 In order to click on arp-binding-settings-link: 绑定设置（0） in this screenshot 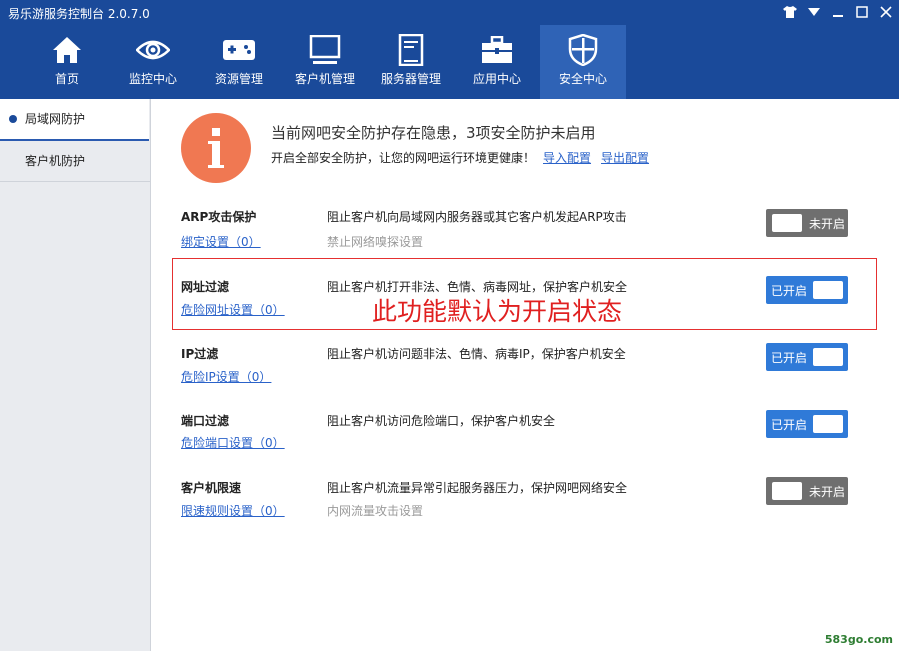, I will do `click(221, 241)`.